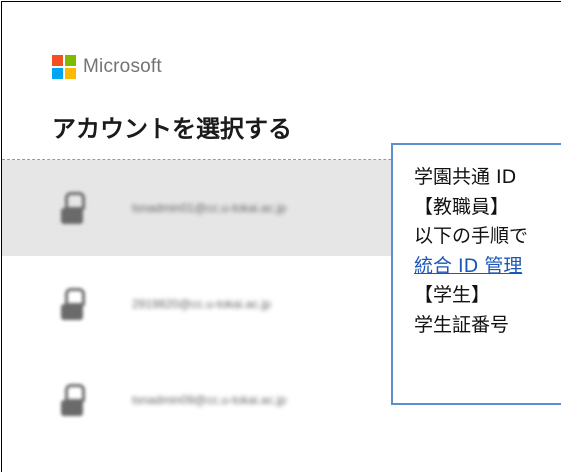 The image size is (561, 472). Describe the element at coordinates (201, 304) in the screenshot. I see `account-email: 2919820@cc.u-tokai.ac.jp` at that location.